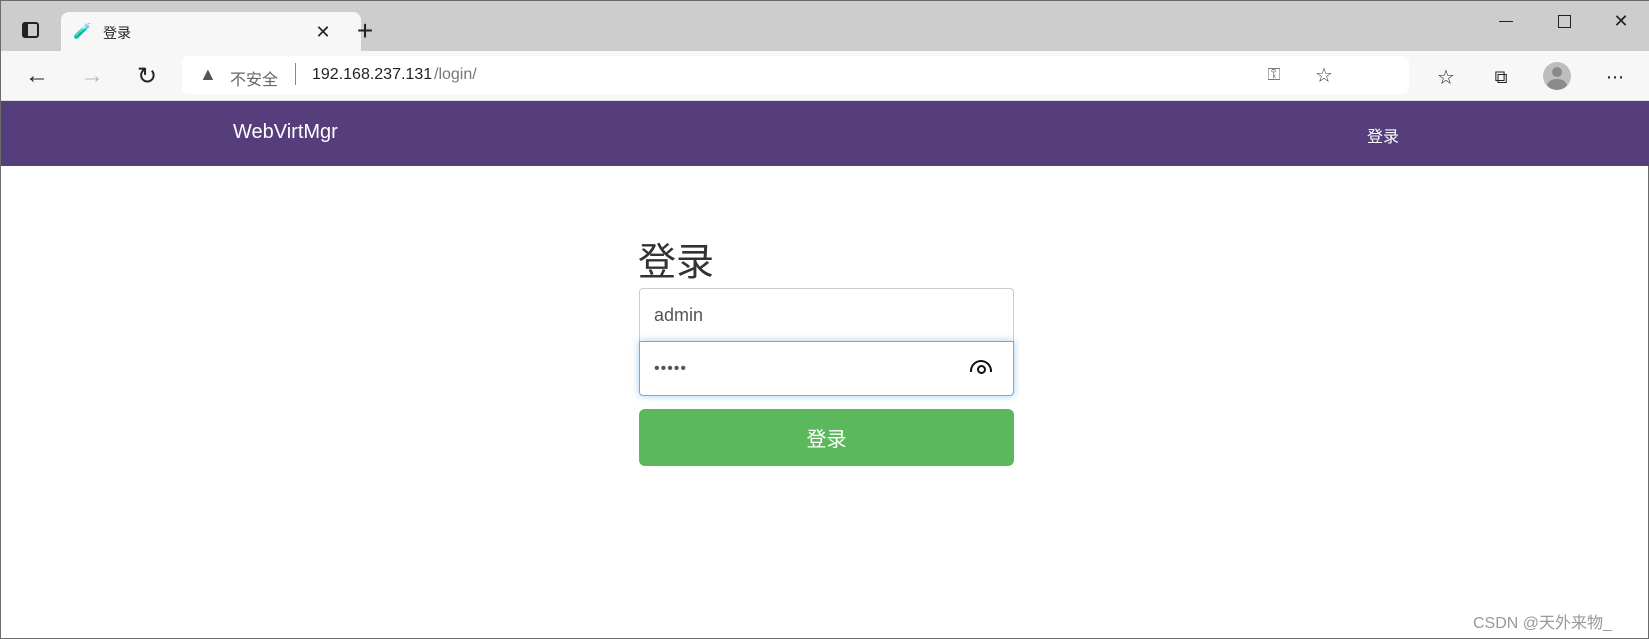 This screenshot has height=639, width=1649. What do you see at coordinates (826, 437) in the screenshot?
I see `login-button: 登录` at bounding box center [826, 437].